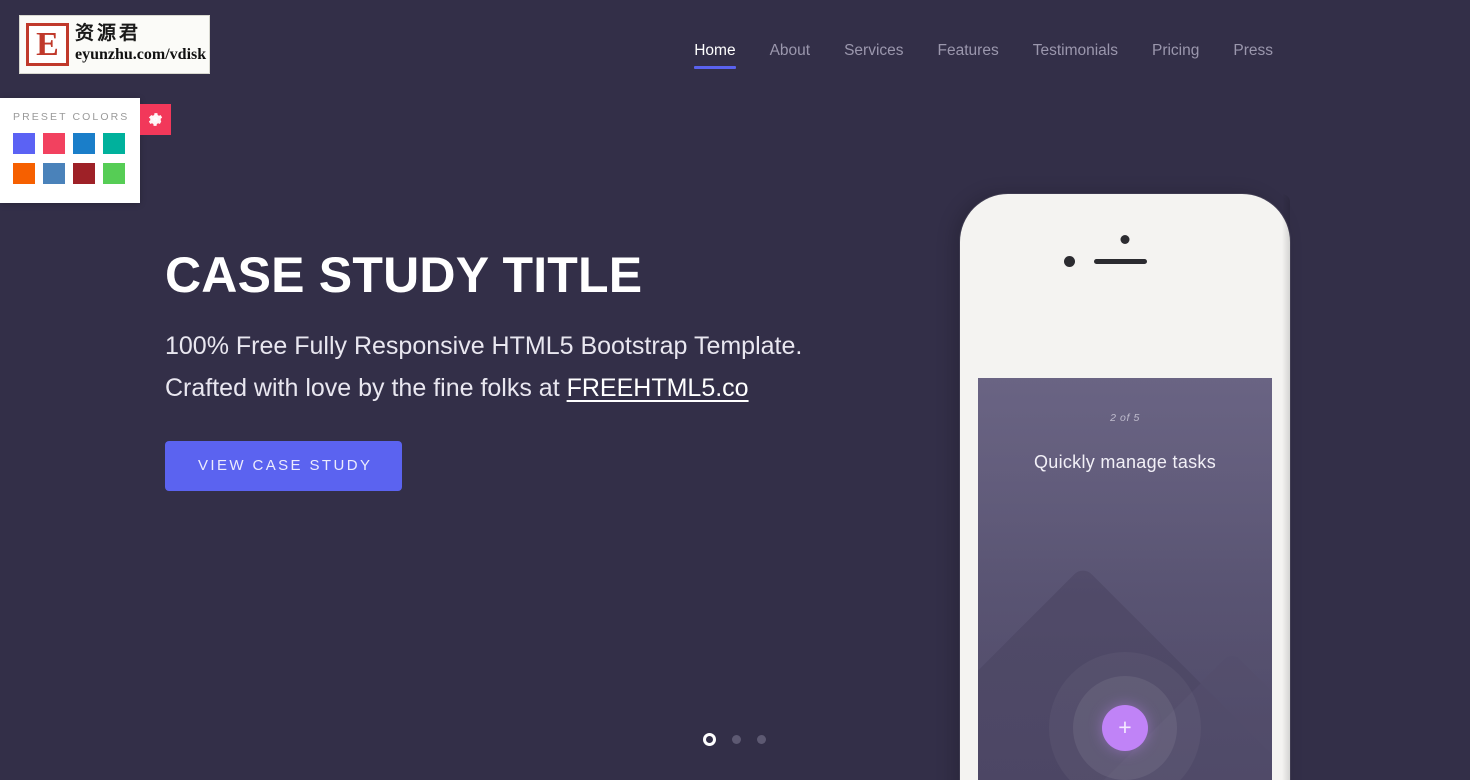  What do you see at coordinates (114, 173) in the screenshot?
I see `color-swatch-green` at bounding box center [114, 173].